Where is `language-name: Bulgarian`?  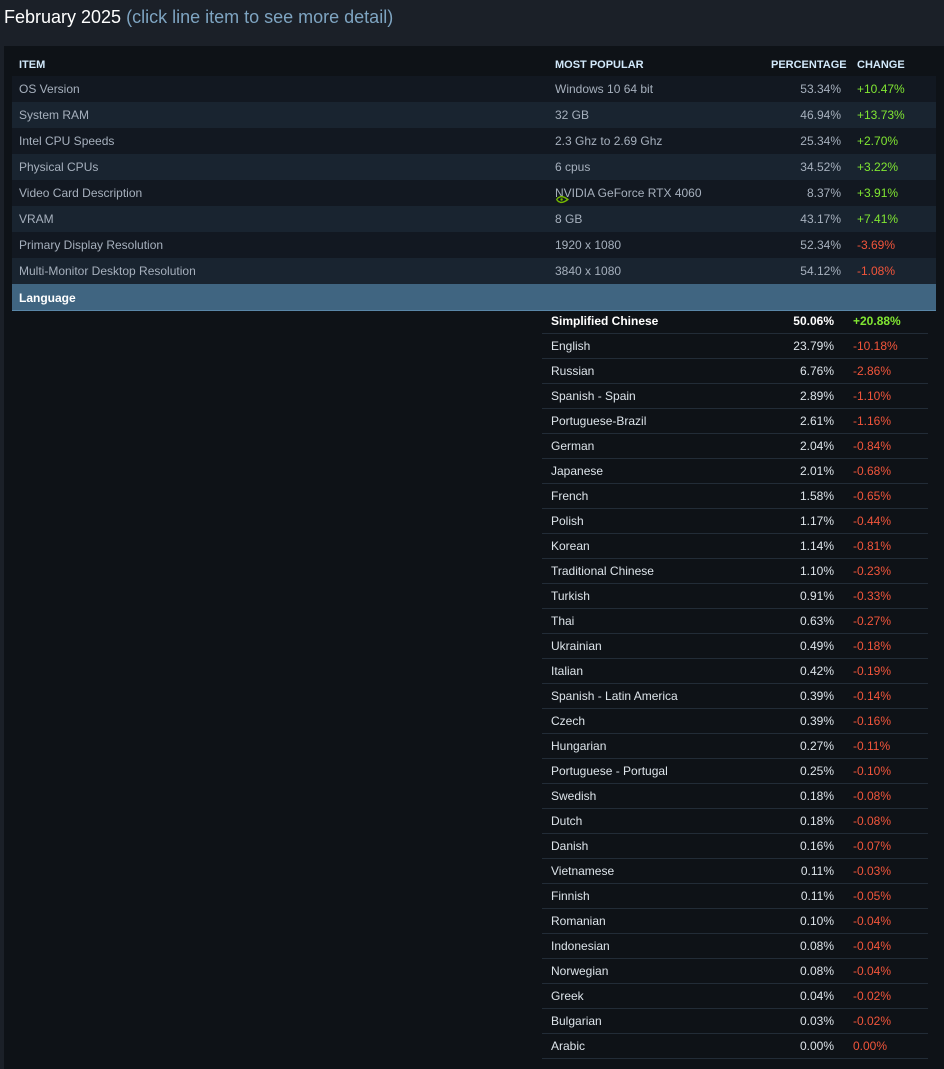
language-name: Bulgarian is located at coordinates (576, 1021).